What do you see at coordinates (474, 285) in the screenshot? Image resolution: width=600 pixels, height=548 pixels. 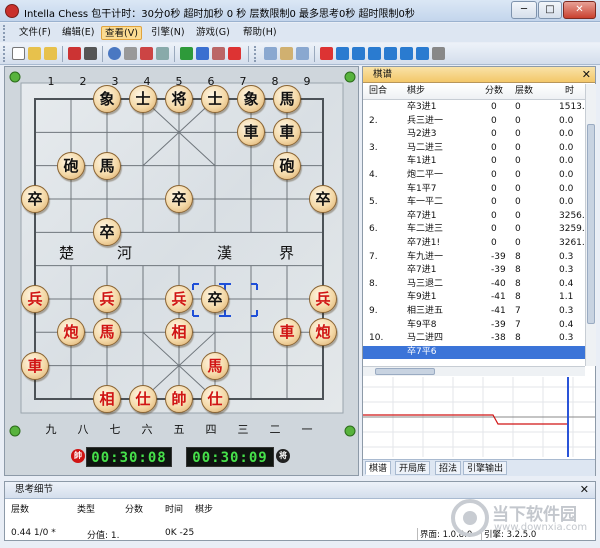 I see `table-row: 8. 马三退二 -40 8 0.4` at bounding box center [474, 285].